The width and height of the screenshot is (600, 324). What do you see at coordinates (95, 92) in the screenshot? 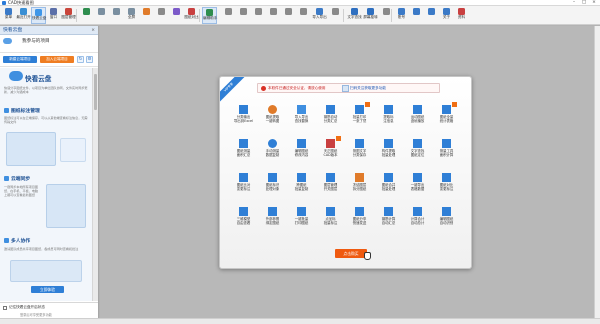
I see `sidebar-scroll-thumb` at bounding box center [95, 92].